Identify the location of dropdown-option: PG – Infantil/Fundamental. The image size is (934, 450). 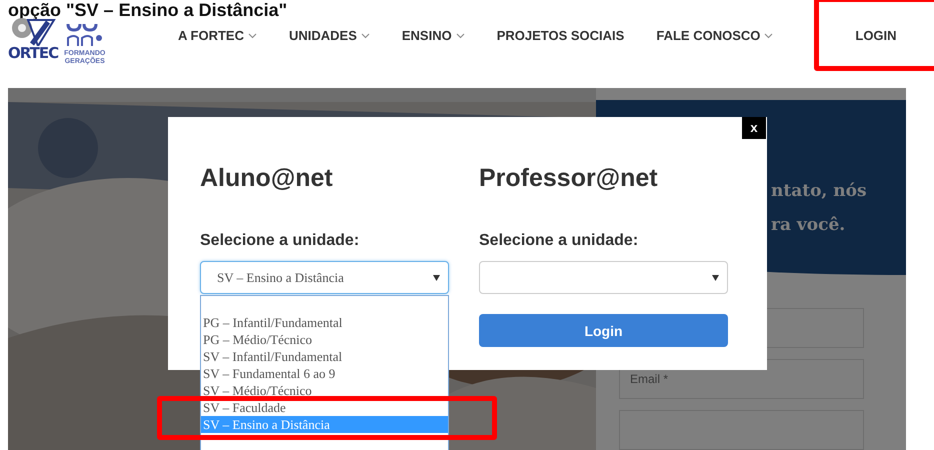
(324, 322).